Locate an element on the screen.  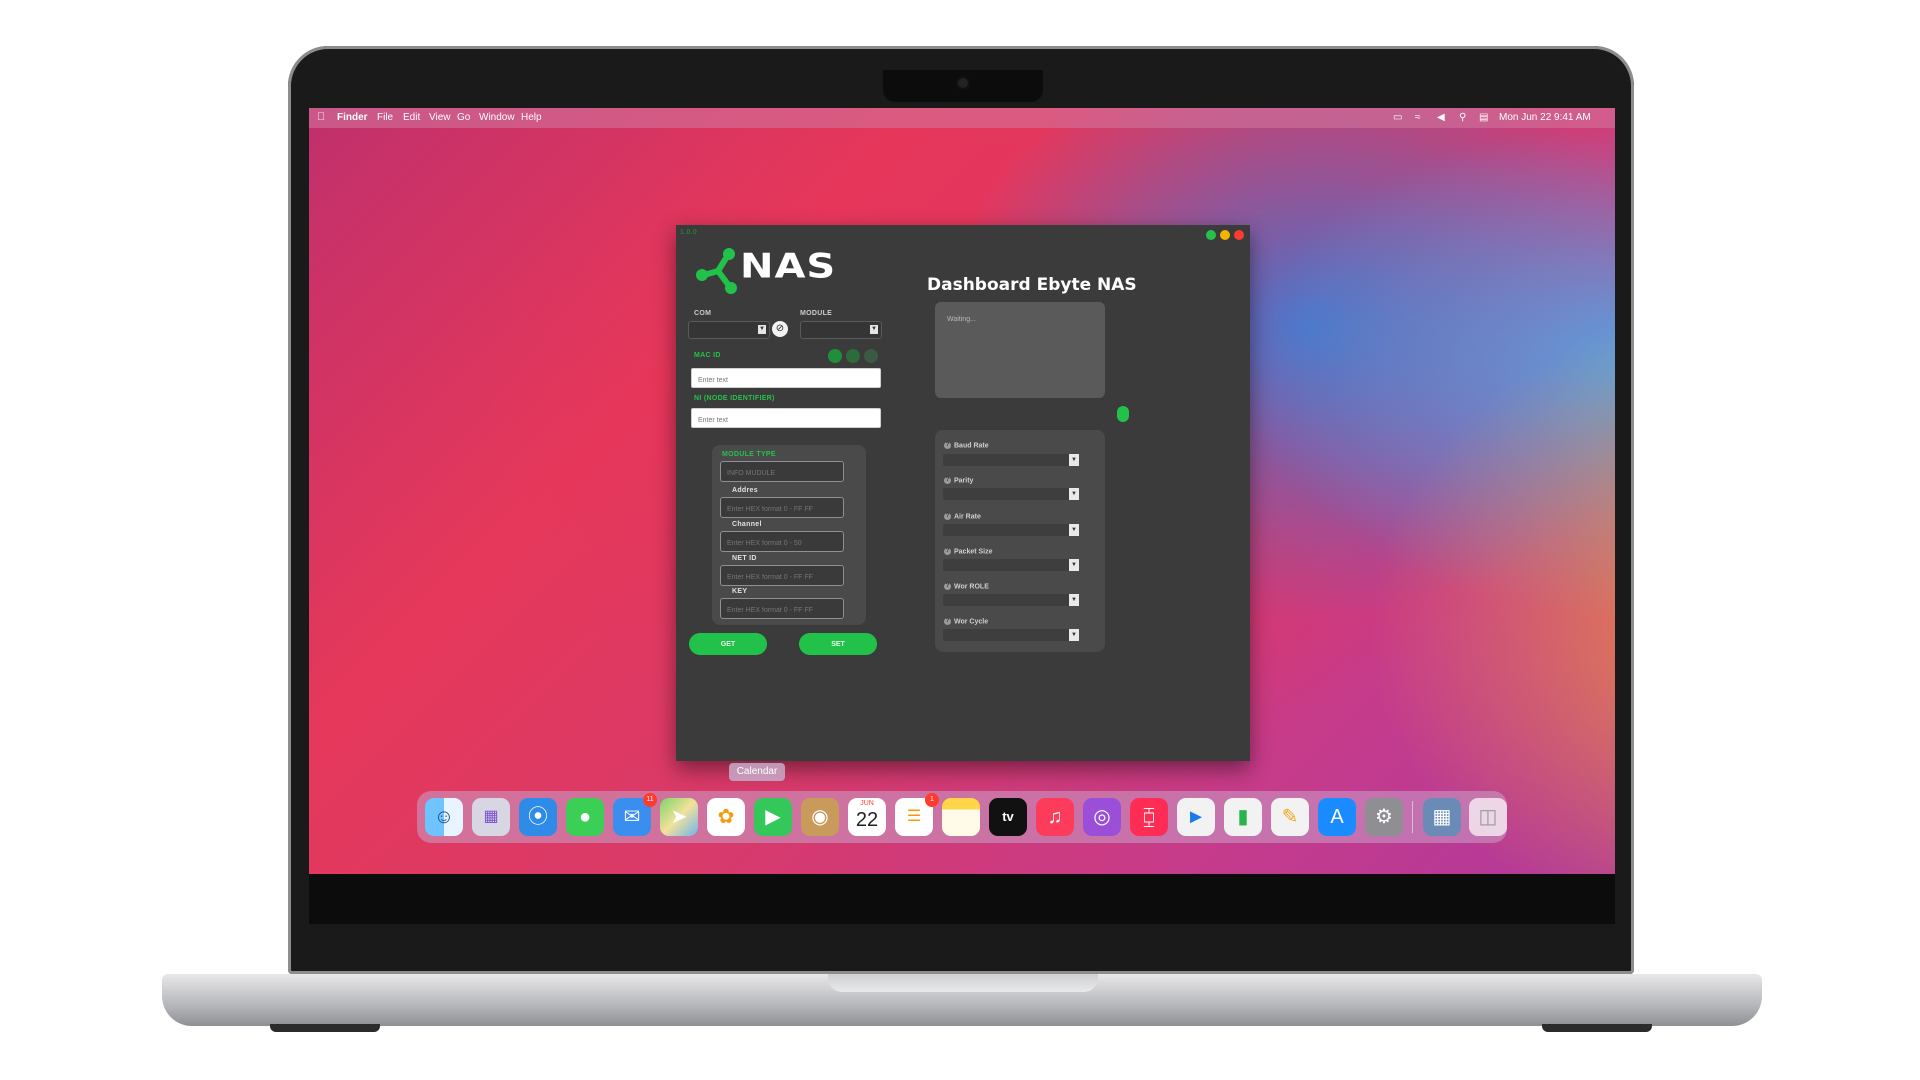
key-label: KEY is located at coordinates (740, 591).